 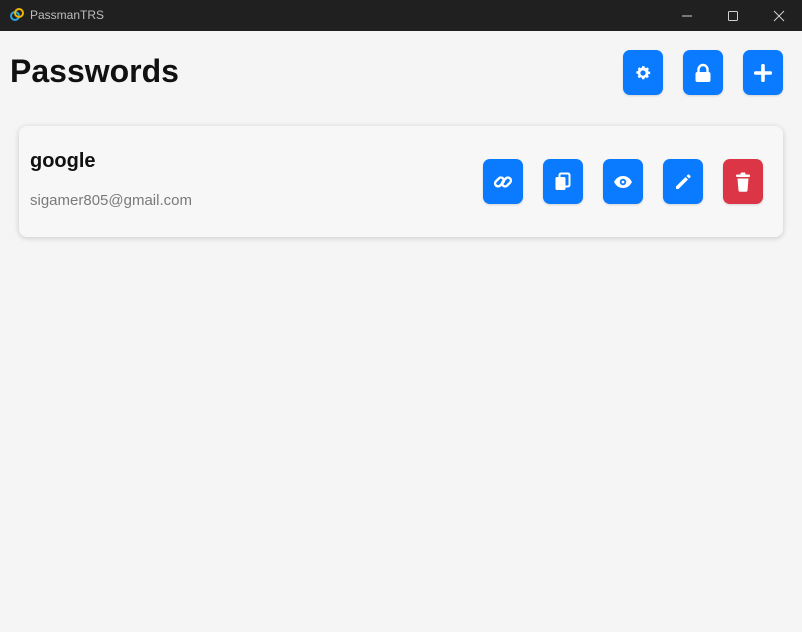 I want to click on copy-password-button, so click(x=563, y=181).